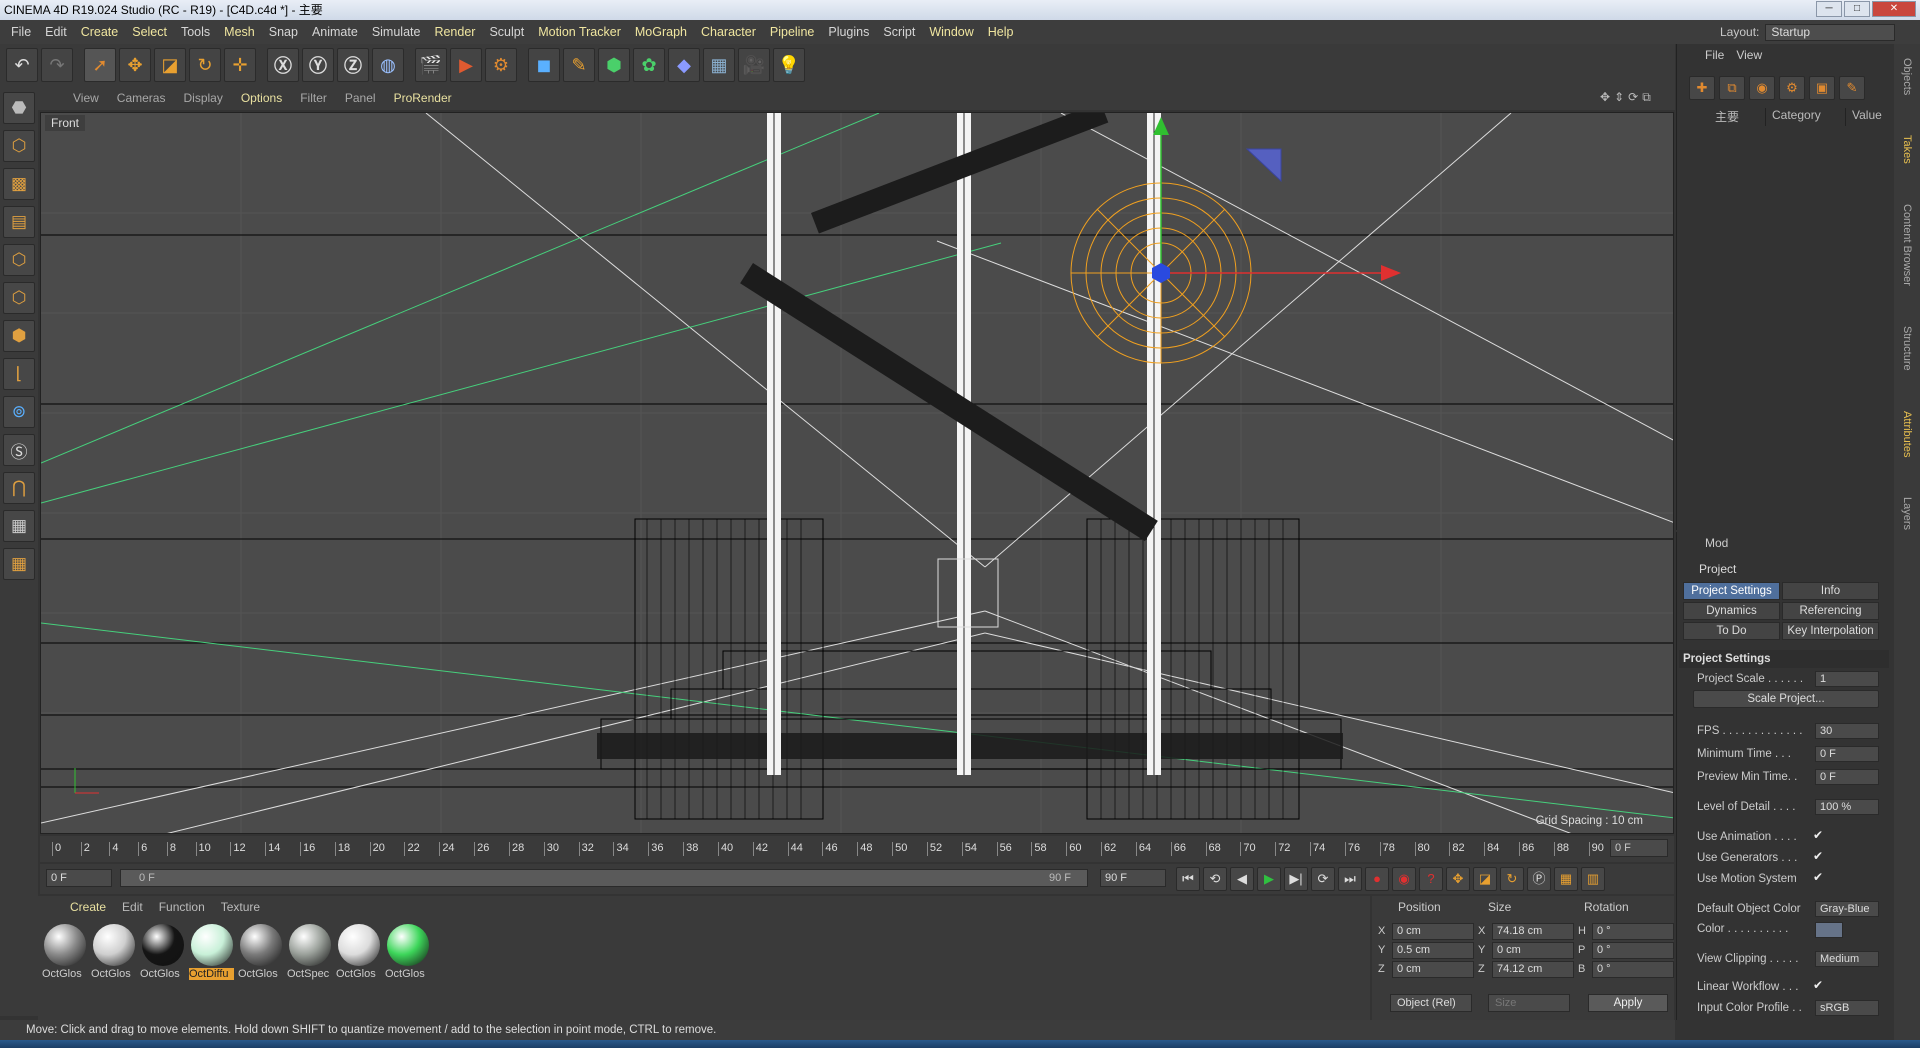 The height and width of the screenshot is (1048, 1920). What do you see at coordinates (19, 526) in the screenshot?
I see `lock-workplane-icon: ▦` at bounding box center [19, 526].